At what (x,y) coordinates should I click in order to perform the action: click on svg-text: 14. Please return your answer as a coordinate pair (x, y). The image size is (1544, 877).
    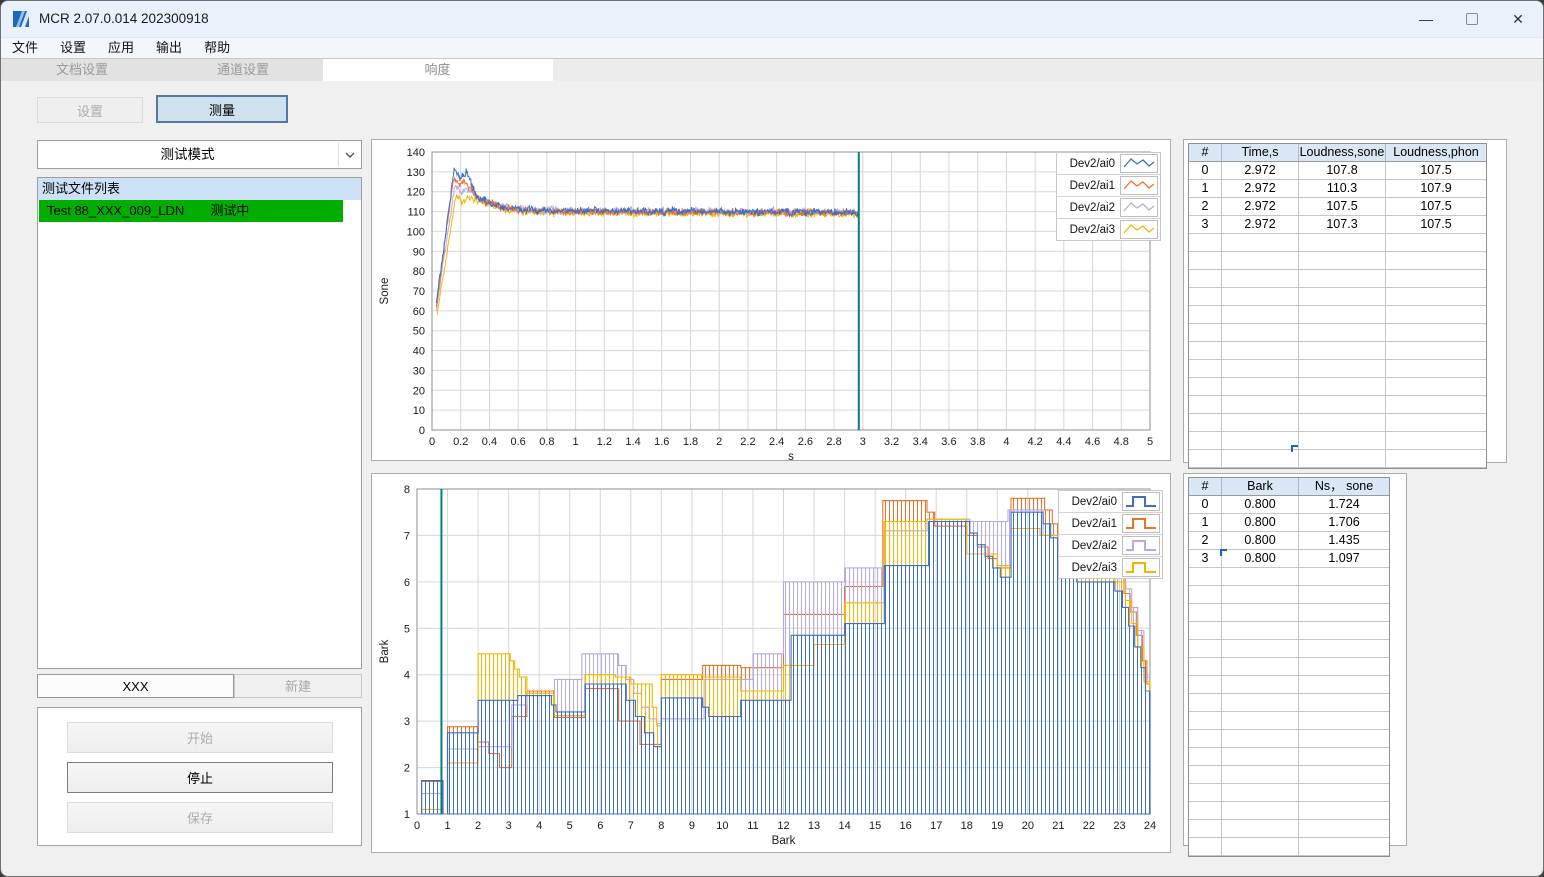
    Looking at the image, I should click on (844, 826).